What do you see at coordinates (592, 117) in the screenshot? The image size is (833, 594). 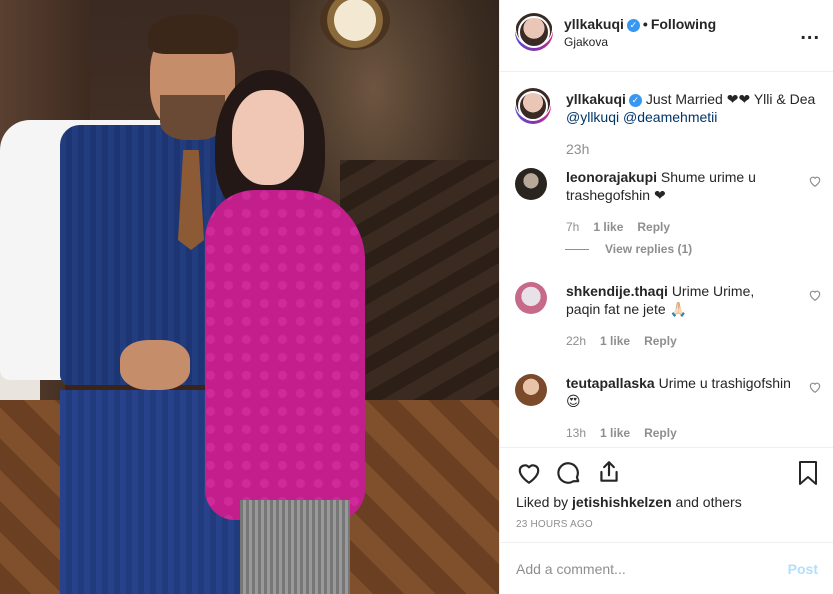 I see `mention-link: @yllkuqi` at bounding box center [592, 117].